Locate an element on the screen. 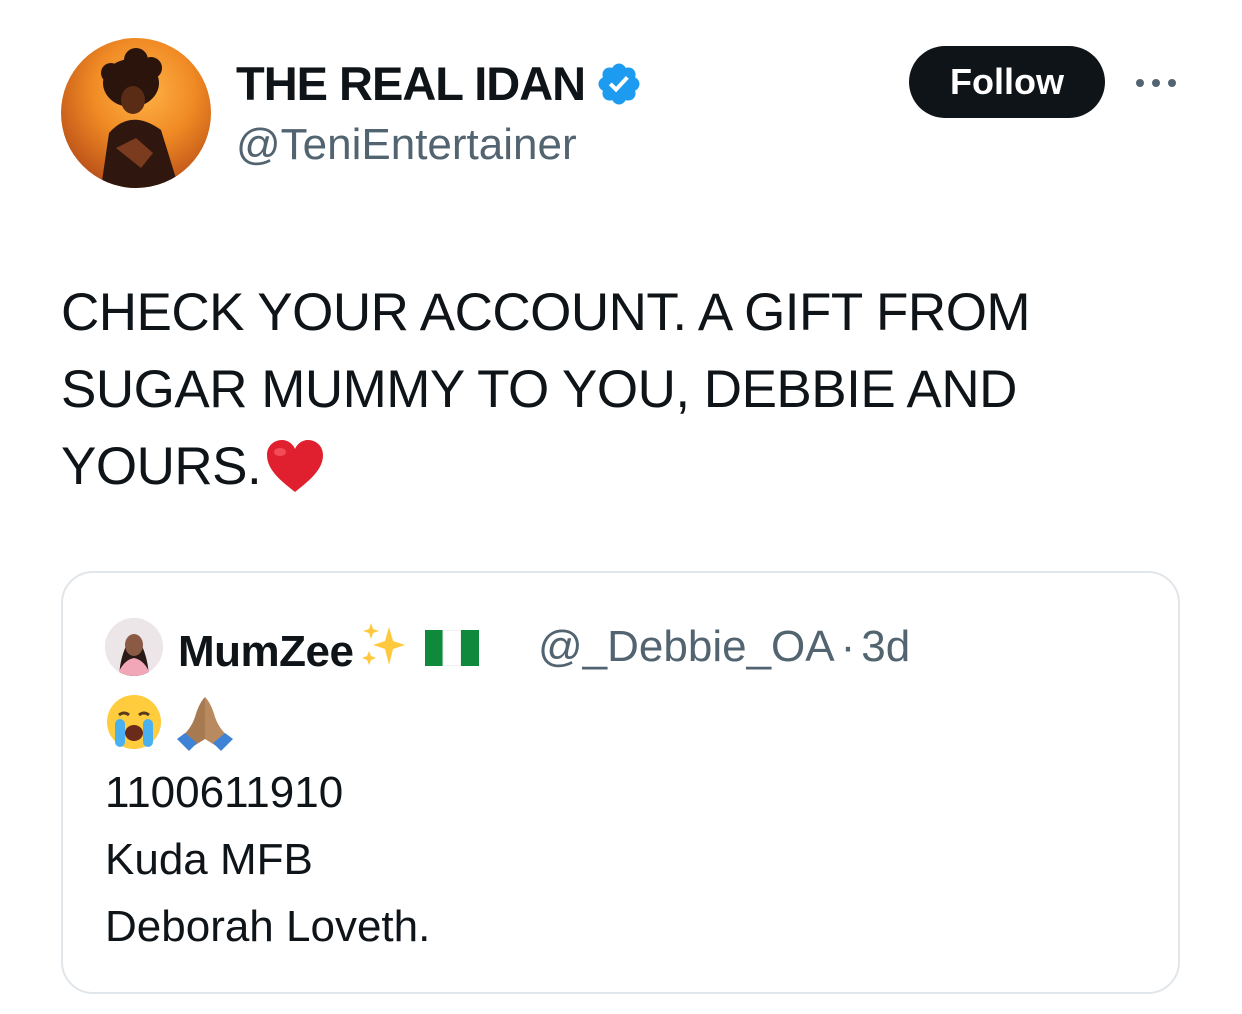 The image size is (1242, 1014). tweet-text-line: CHECK YOUR ACCOUNT. A GIFT FROM is located at coordinates (546, 312).